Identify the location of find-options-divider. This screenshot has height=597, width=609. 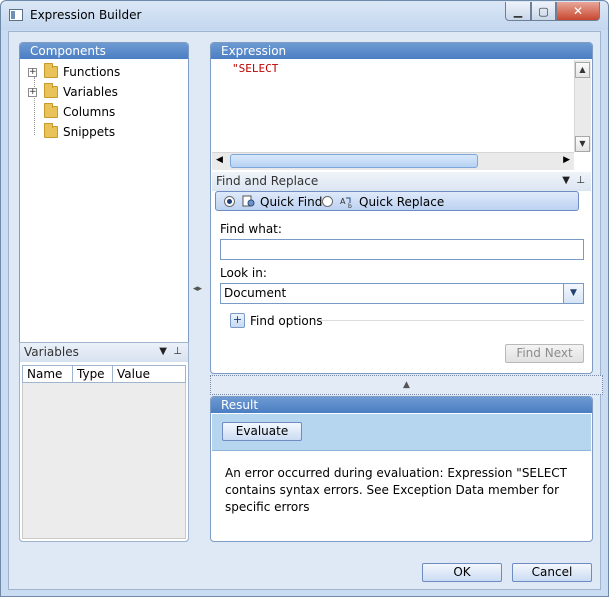
(450, 320).